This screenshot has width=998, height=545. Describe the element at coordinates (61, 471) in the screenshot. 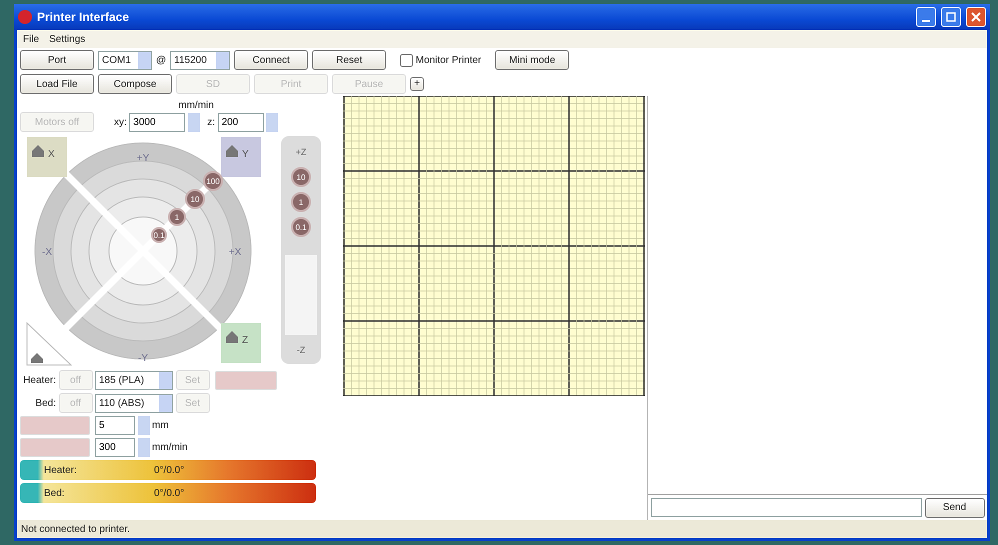

I see `gauge-label: Heater:` at that location.